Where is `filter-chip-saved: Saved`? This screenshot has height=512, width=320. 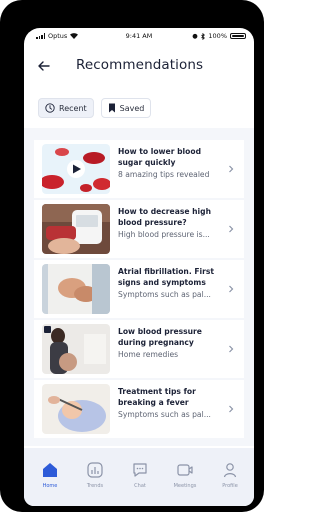 filter-chip-saved: Saved is located at coordinates (126, 108).